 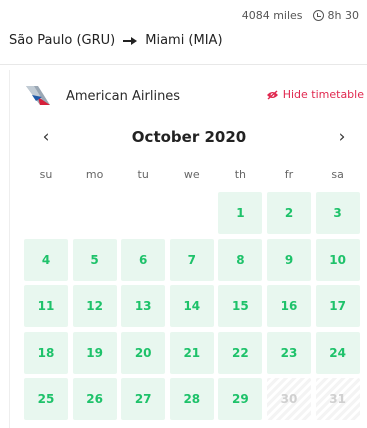 I want to click on calendar-day-19: 19, so click(x=94, y=352).